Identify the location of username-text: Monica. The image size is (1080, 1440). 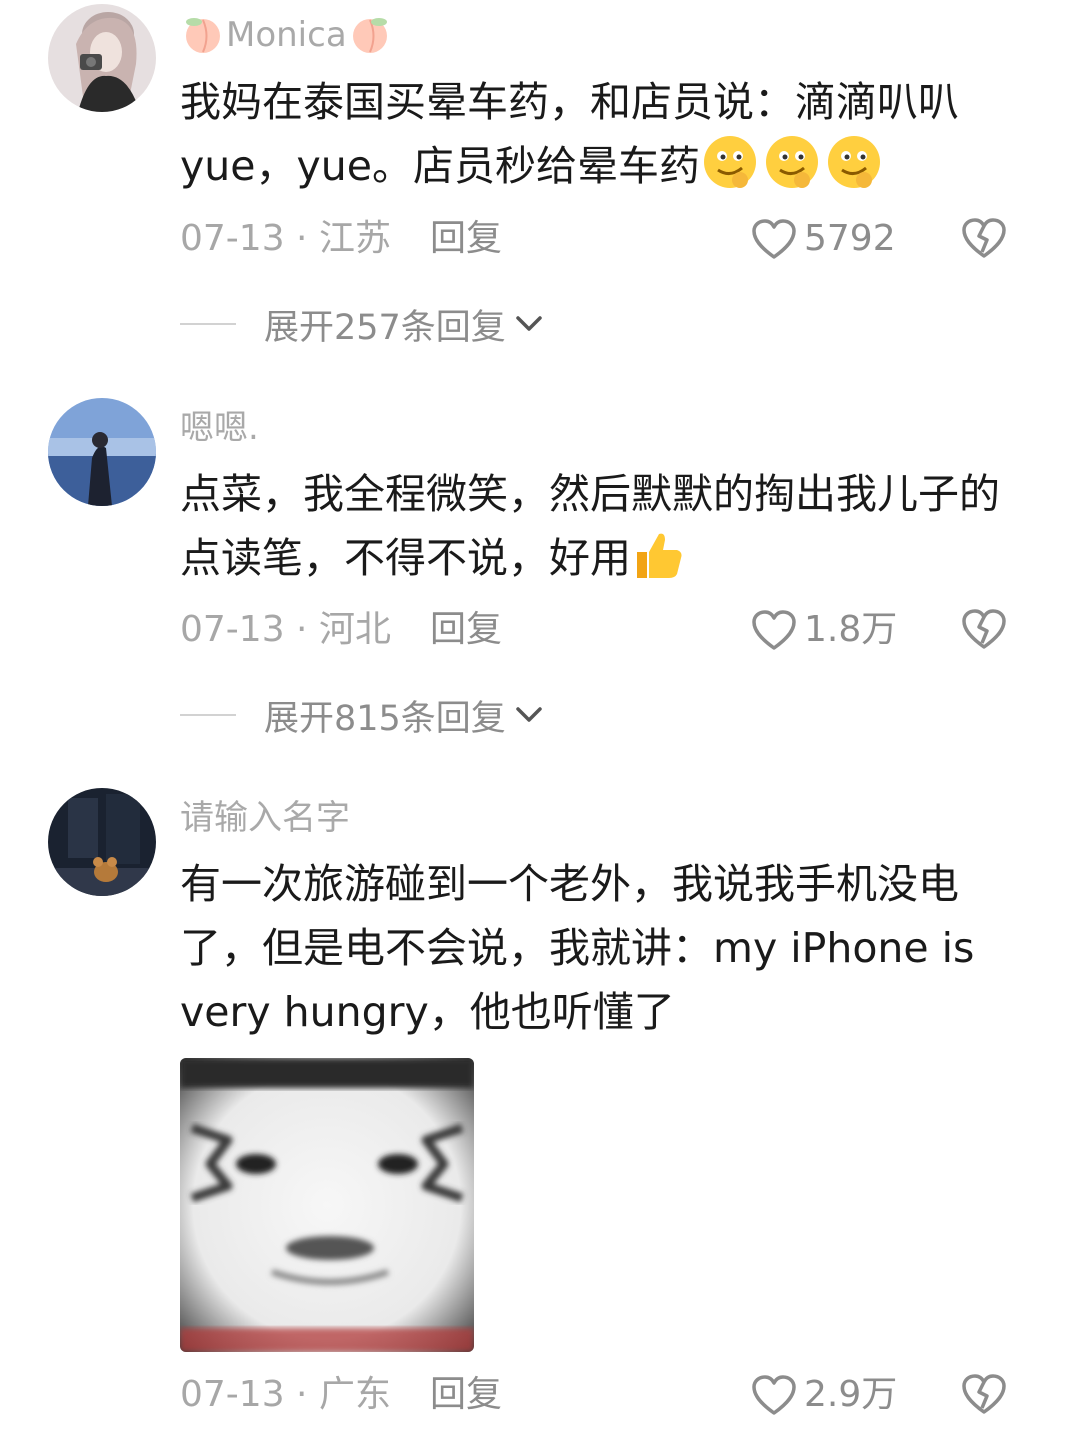
(286, 35).